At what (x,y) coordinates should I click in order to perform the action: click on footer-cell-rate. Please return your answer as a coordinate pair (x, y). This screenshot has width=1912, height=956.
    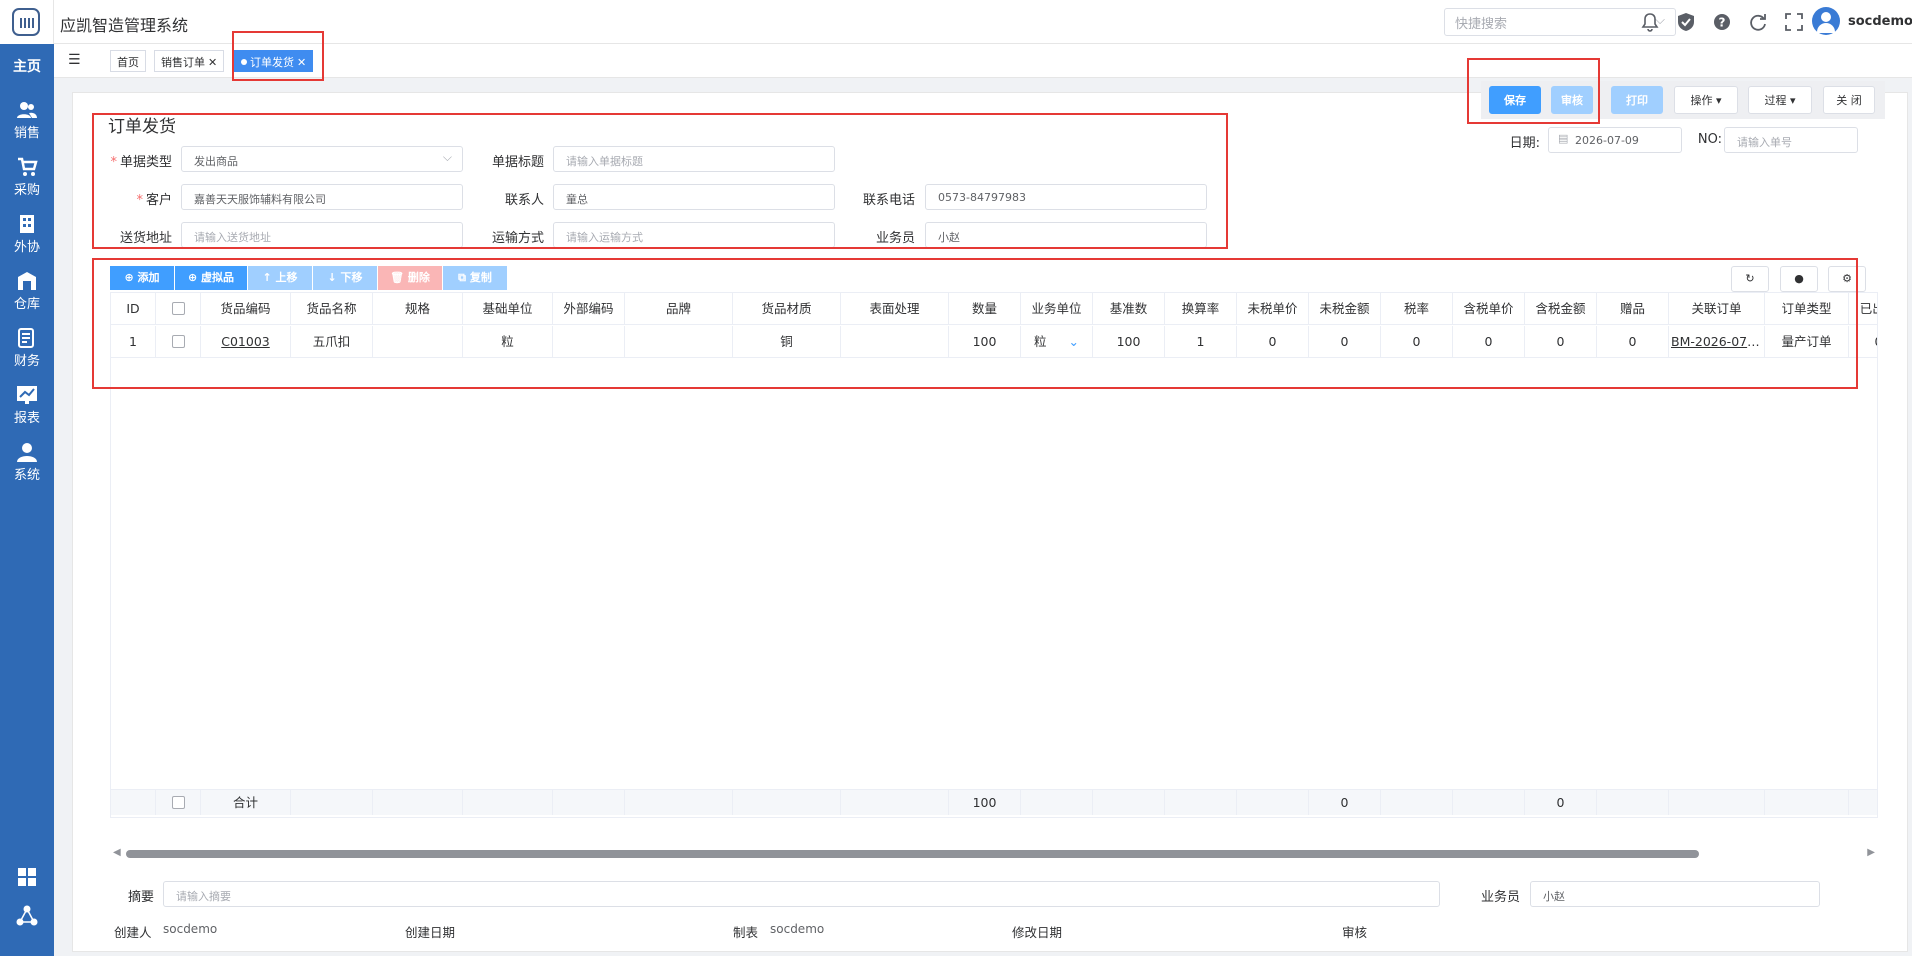
    Looking at the image, I should click on (1201, 802).